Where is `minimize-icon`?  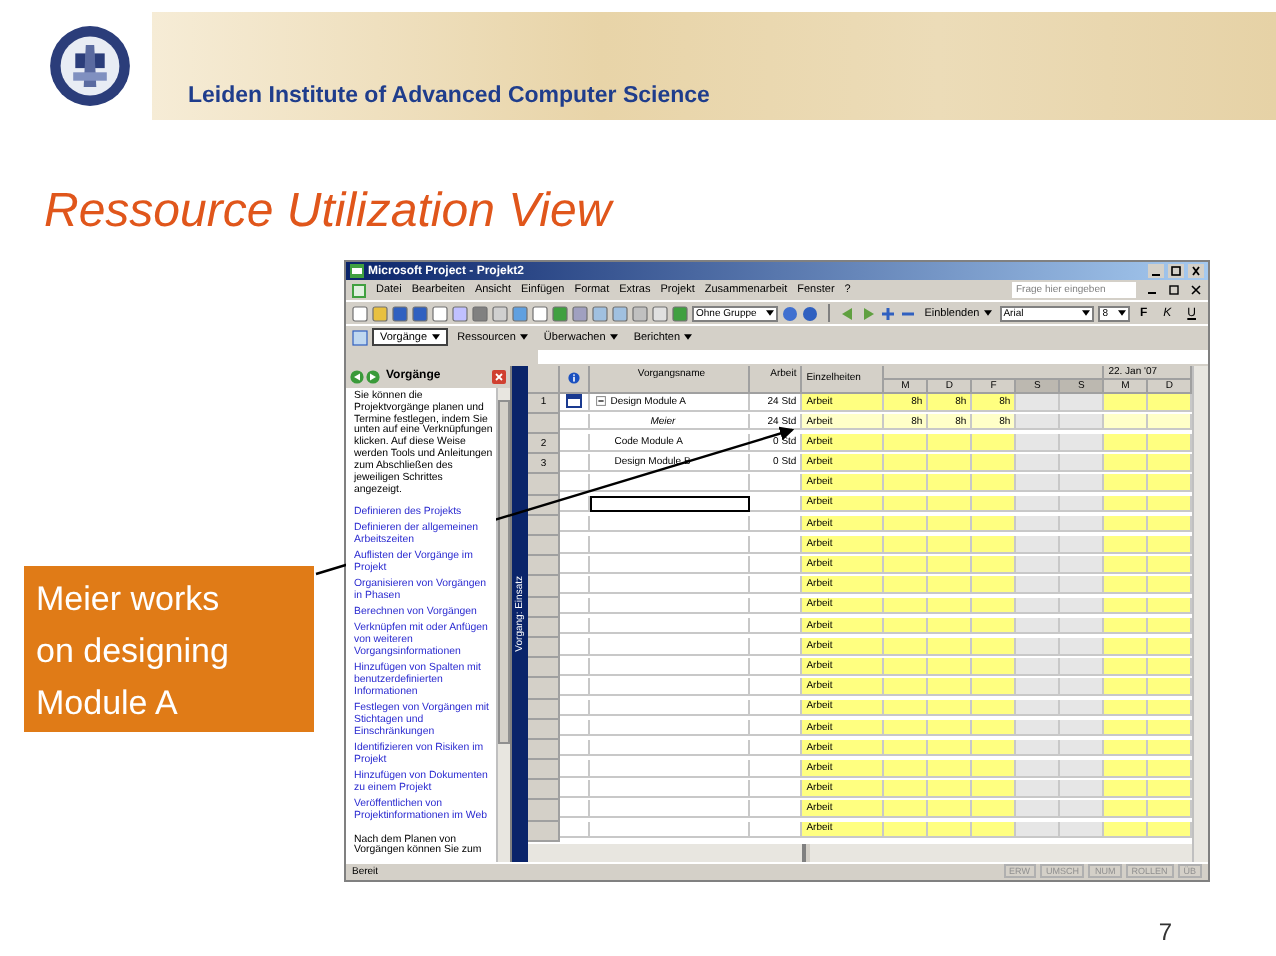
minimize-icon is located at coordinates (1156, 271).